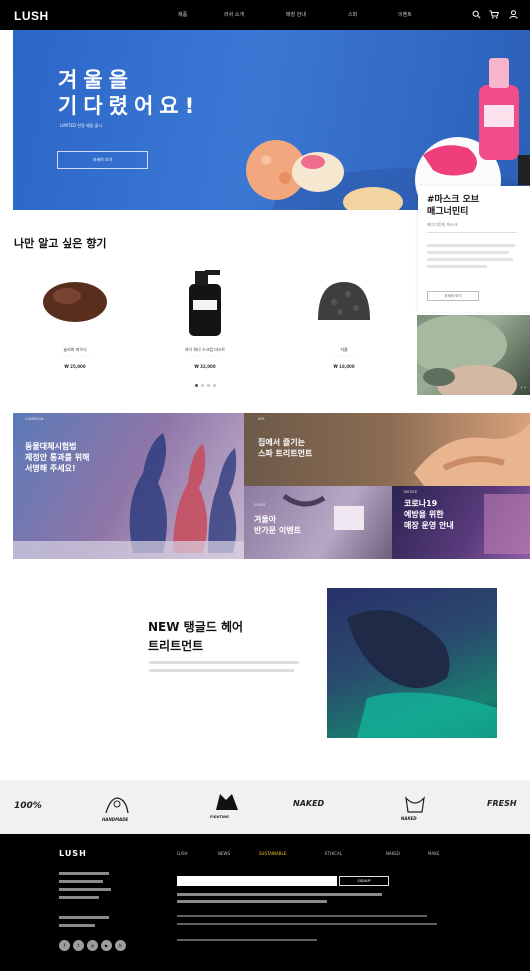  I want to click on instagram-icon: ◎, so click(92, 945).